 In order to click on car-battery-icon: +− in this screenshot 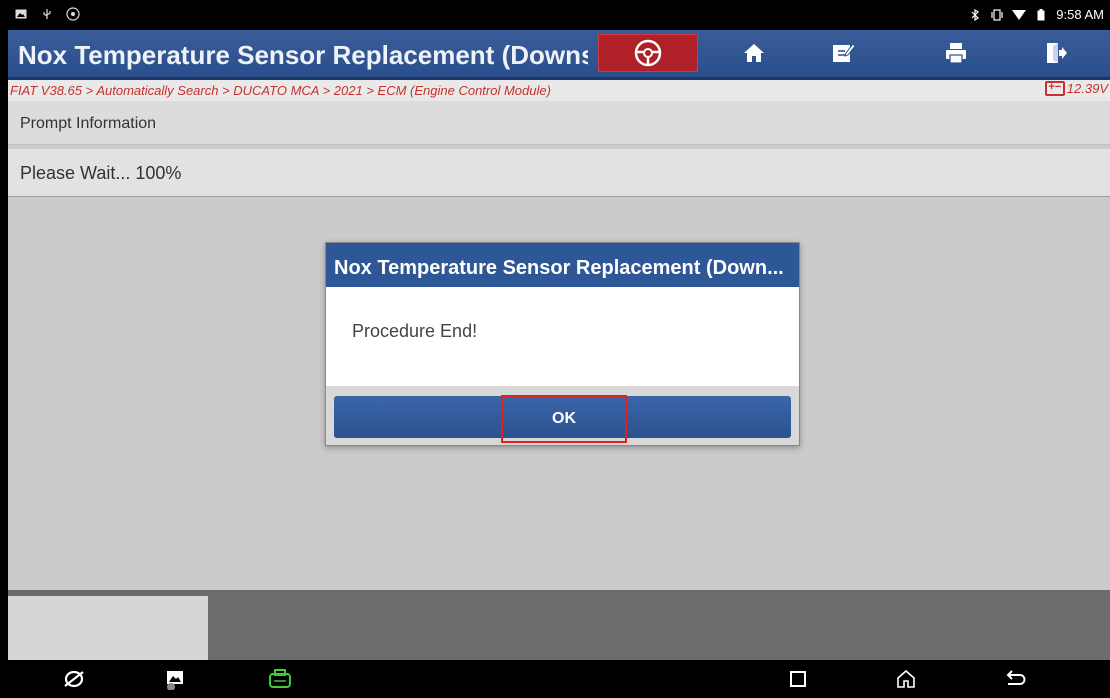, I will do `click(1054, 88)`.